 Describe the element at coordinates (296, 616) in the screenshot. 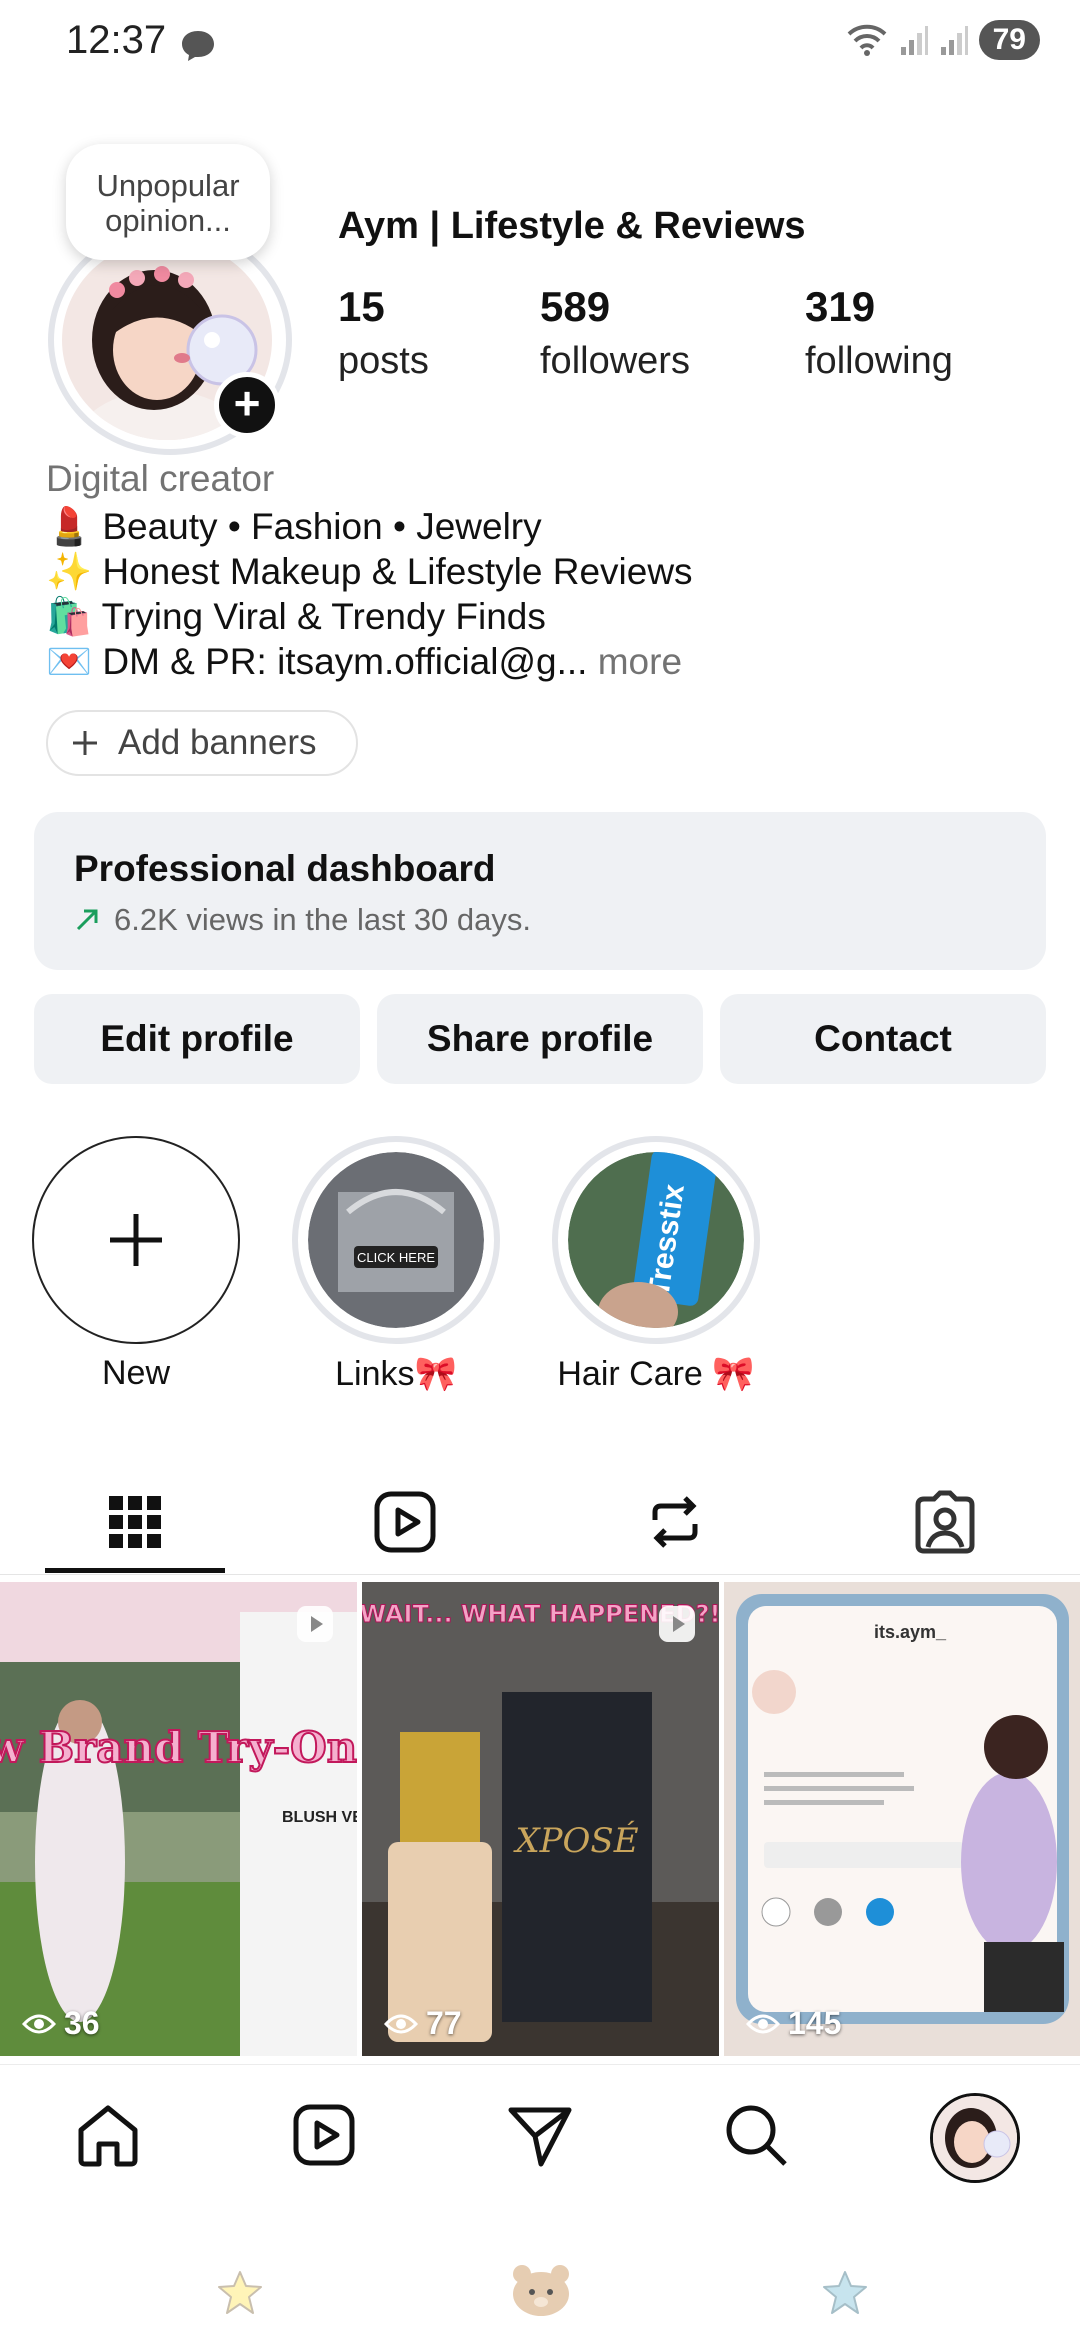

I see `bio-line: 🛍️ Trying Viral & Trendy Finds` at that location.